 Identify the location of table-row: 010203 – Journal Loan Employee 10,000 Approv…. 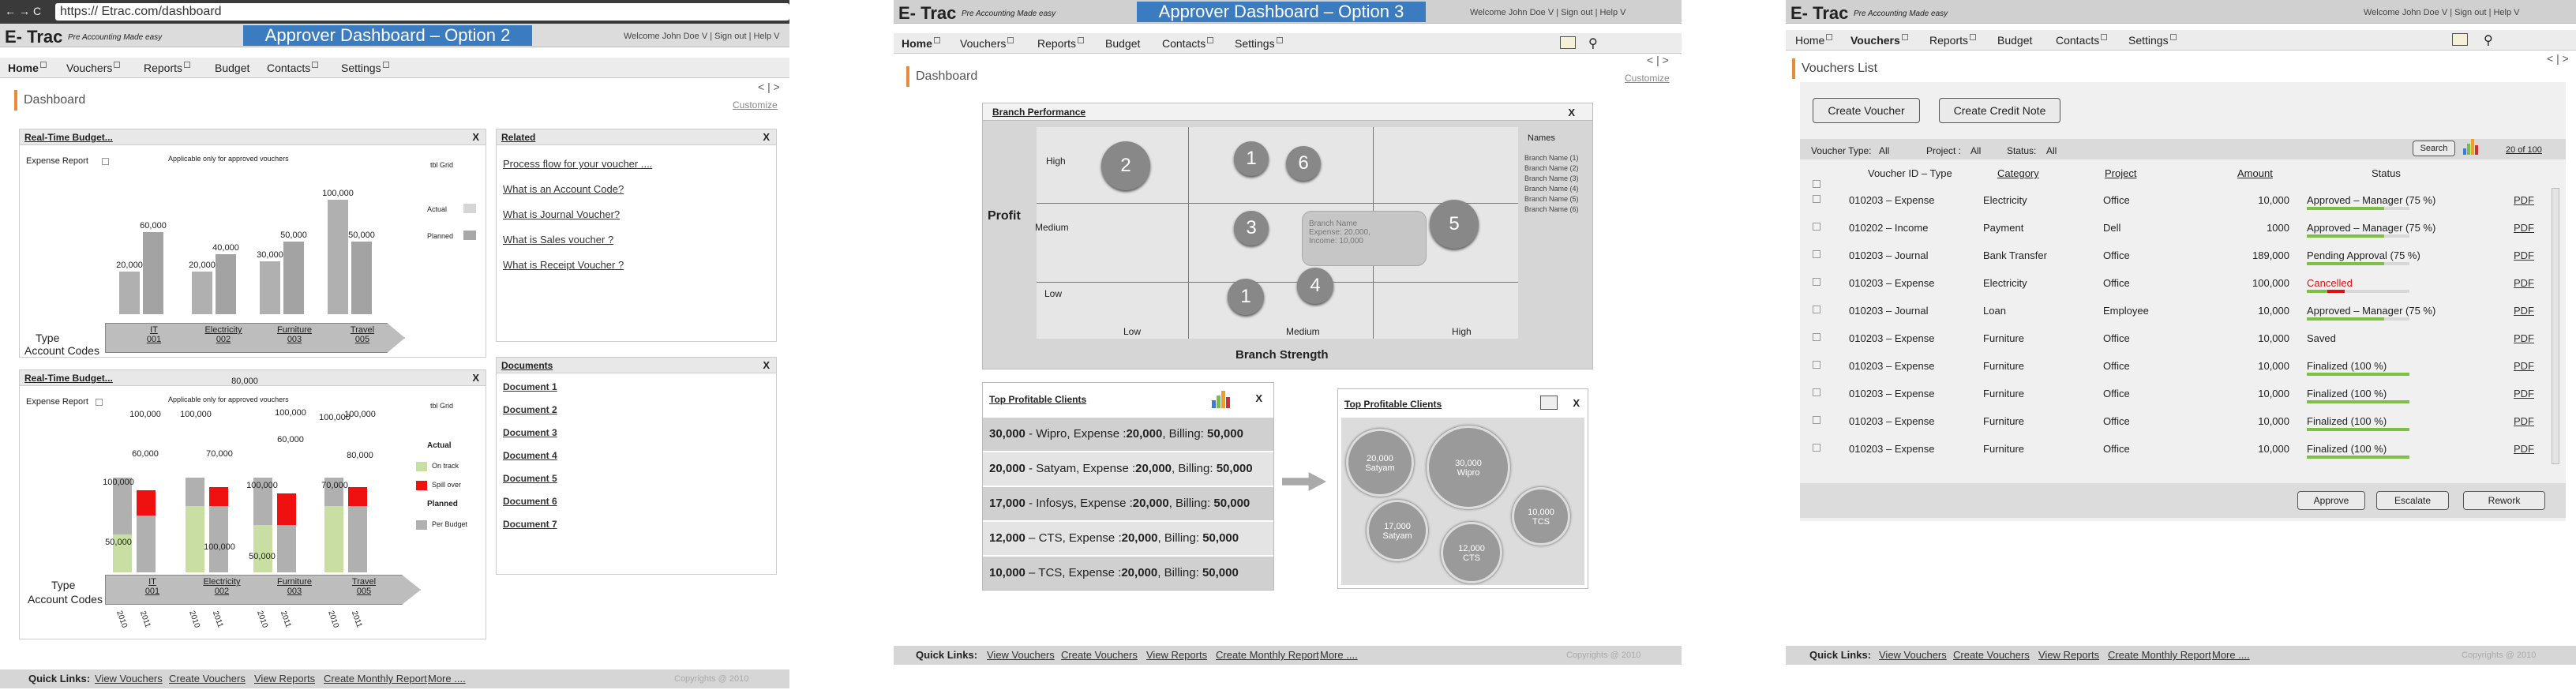
(2179, 310).